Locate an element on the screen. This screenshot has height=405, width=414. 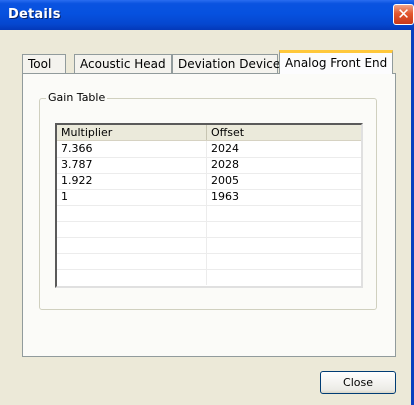
window-title: Details is located at coordinates (34, 14).